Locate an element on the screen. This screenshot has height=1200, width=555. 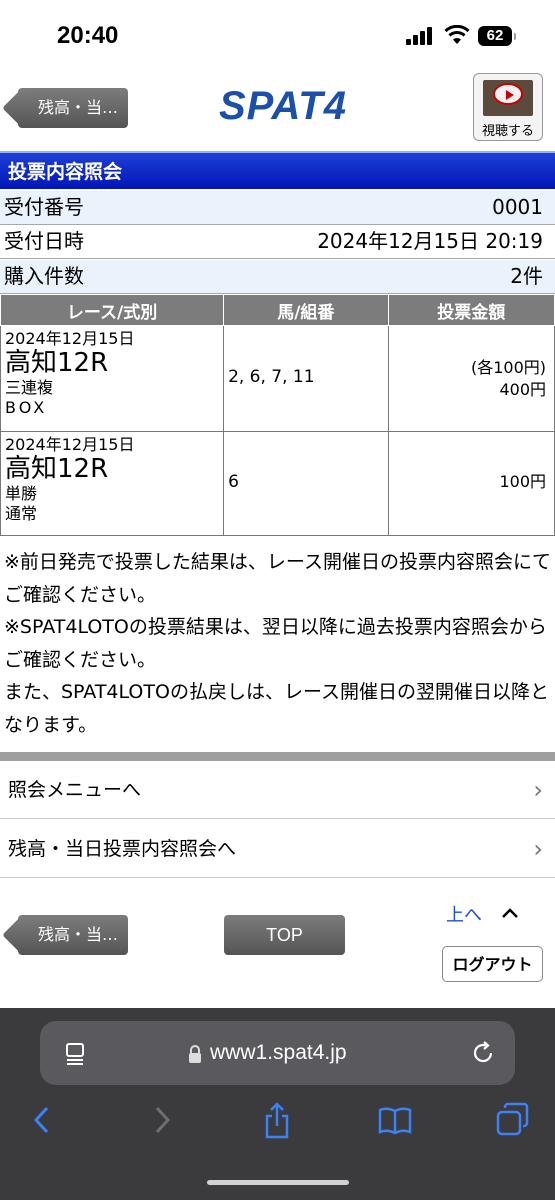
wifi-icon is located at coordinates (457, 34).